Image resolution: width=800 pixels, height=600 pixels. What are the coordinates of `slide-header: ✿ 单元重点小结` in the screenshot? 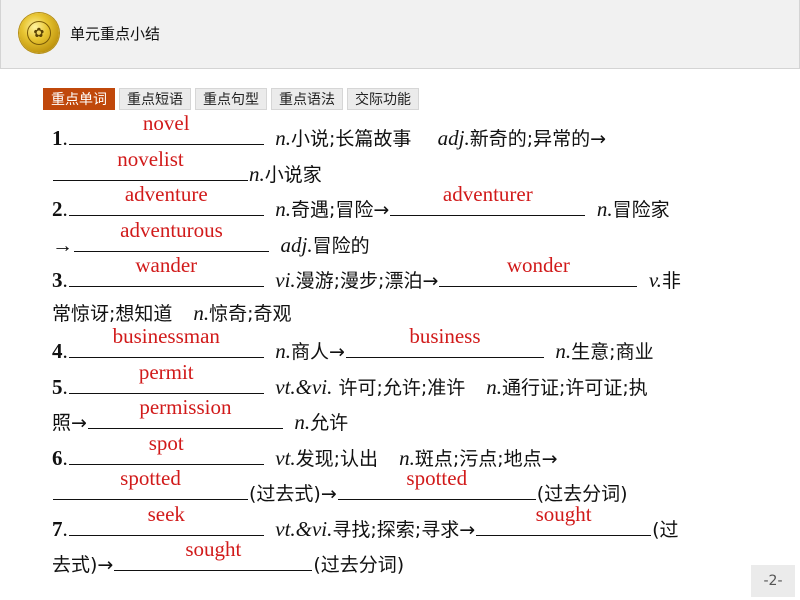 It's located at (400, 34).